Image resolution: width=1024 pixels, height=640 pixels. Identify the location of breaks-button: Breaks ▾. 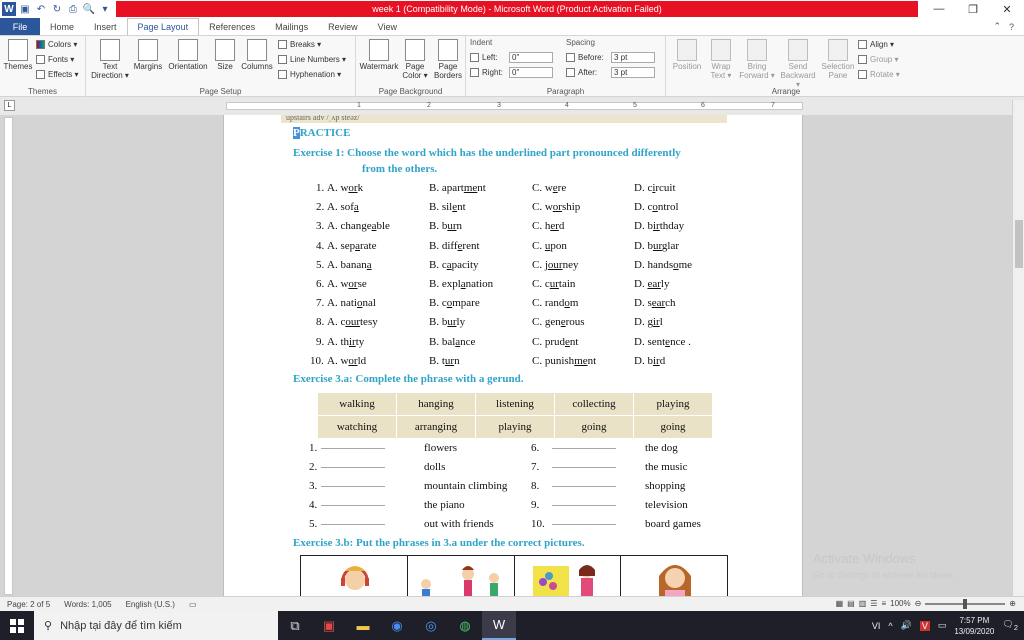
(299, 44).